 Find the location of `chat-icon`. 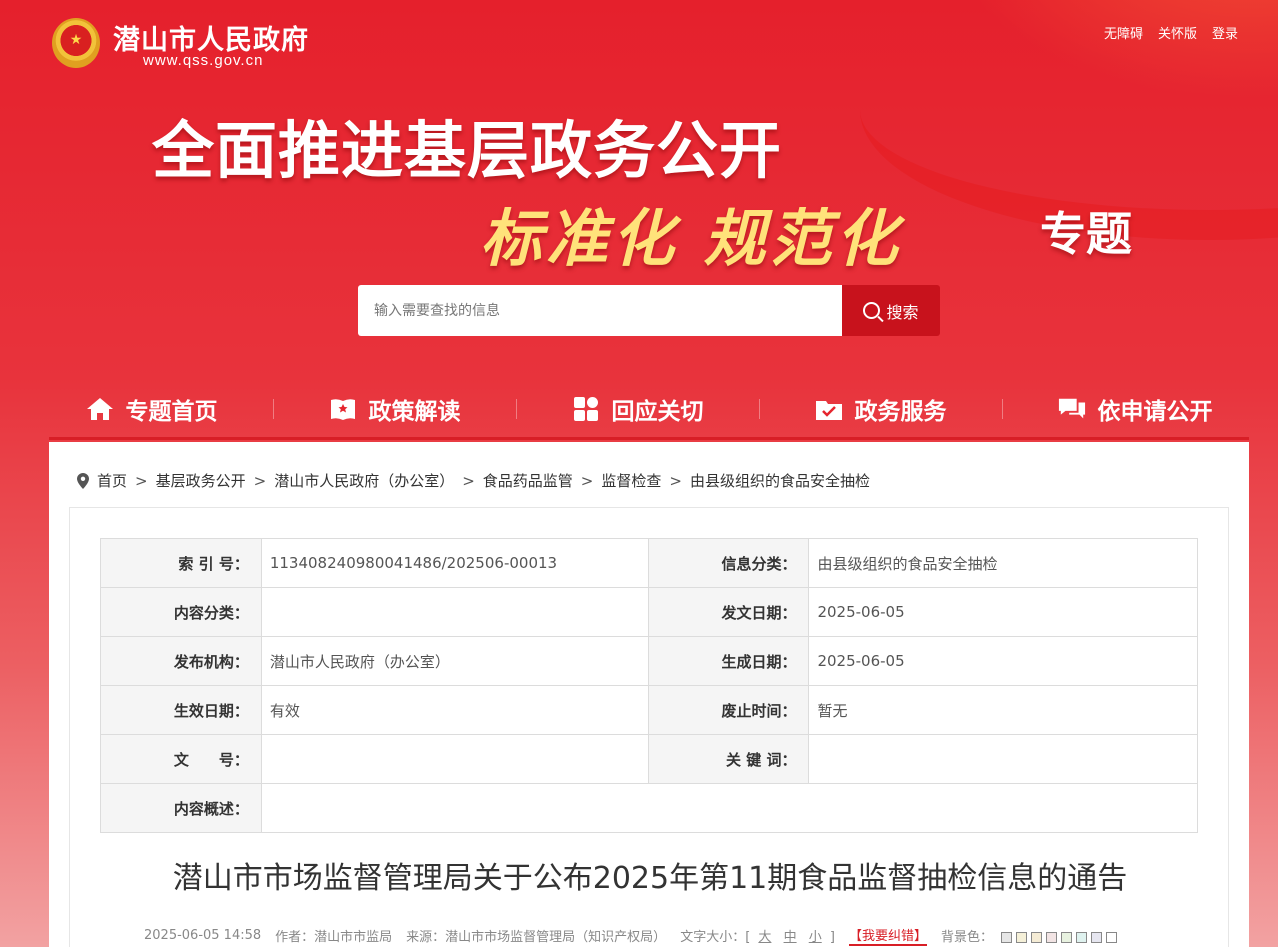

chat-icon is located at coordinates (1072, 409).